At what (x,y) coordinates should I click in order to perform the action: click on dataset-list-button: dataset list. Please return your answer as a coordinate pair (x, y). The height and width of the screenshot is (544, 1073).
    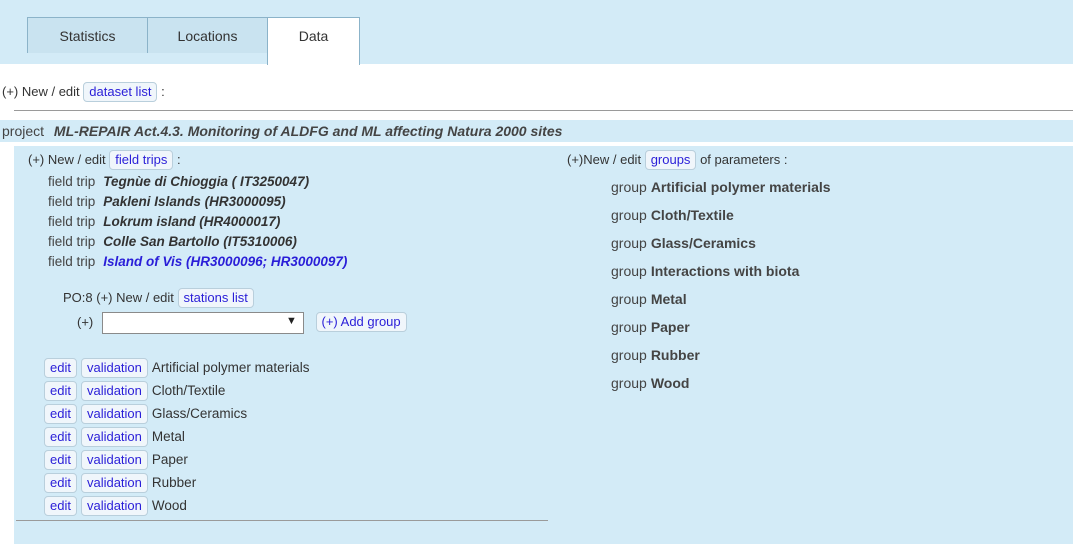
    Looking at the image, I should click on (120, 92).